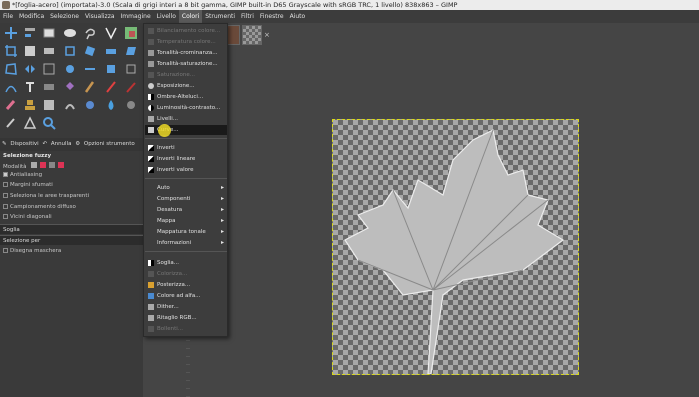 This screenshot has height=397, width=699. What do you see at coordinates (70, 105) in the screenshot?
I see `smudge-tool-icon` at bounding box center [70, 105].